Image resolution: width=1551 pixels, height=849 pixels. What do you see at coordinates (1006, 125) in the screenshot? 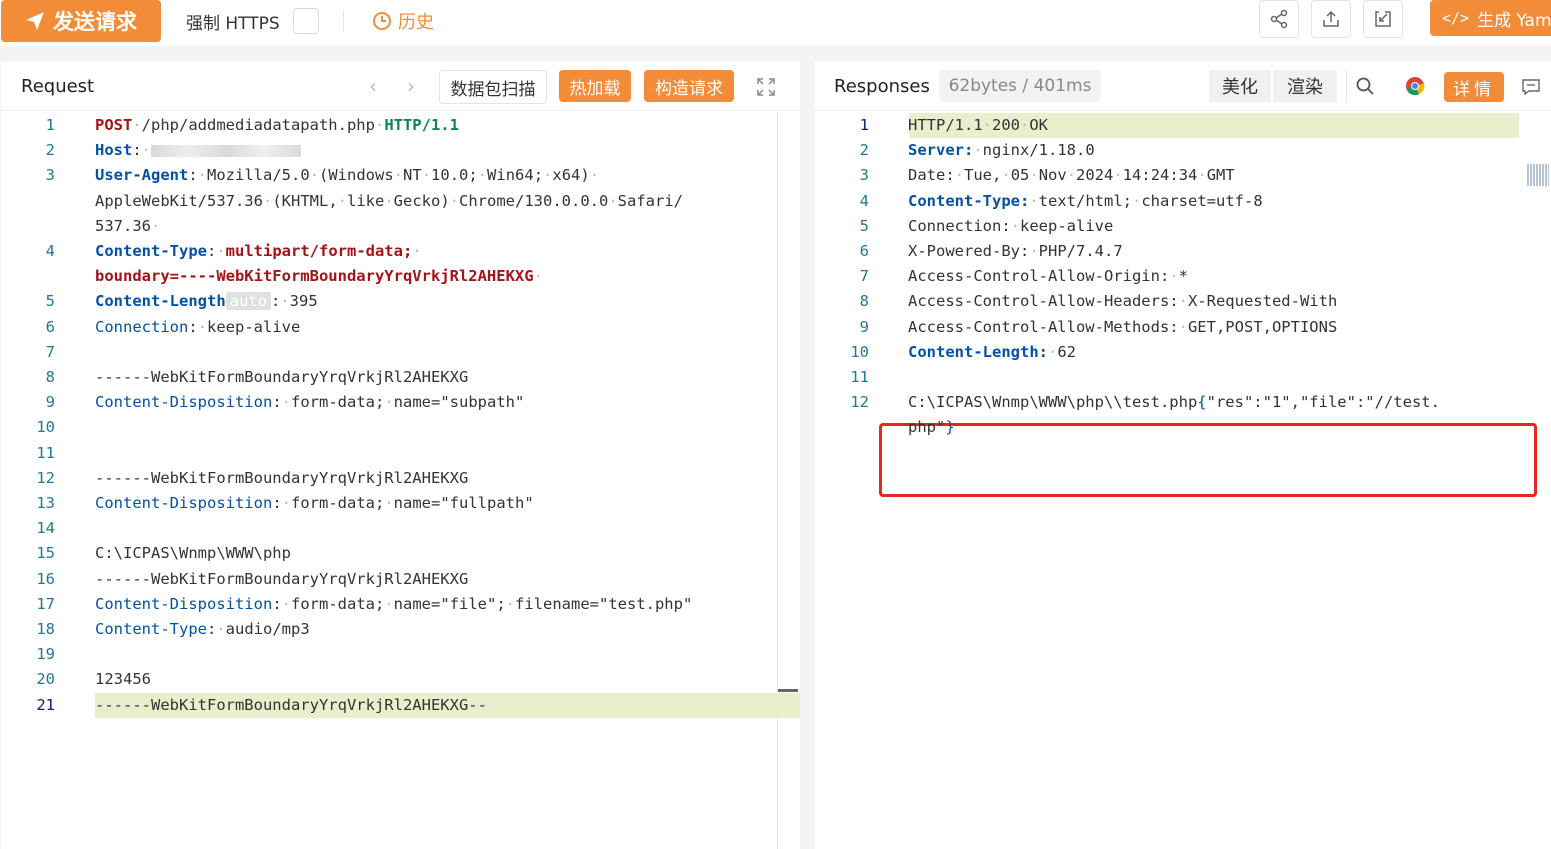
I see `code-token: 200` at bounding box center [1006, 125].